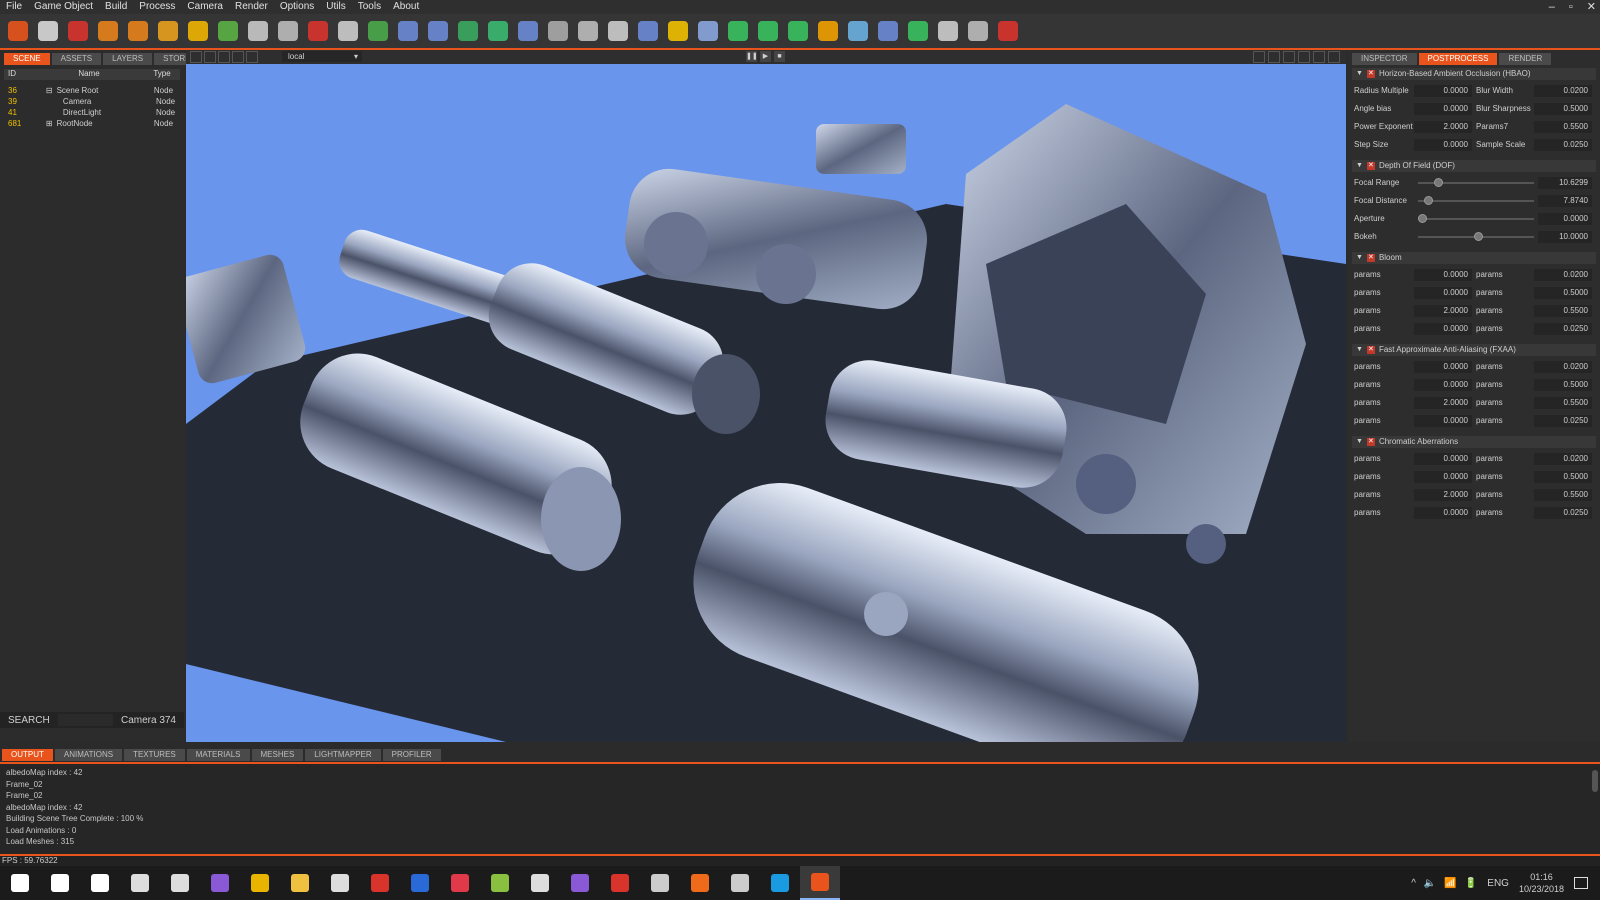  What do you see at coordinates (220, 883) in the screenshot?
I see `app-purple-taskbar-button` at bounding box center [220, 883].